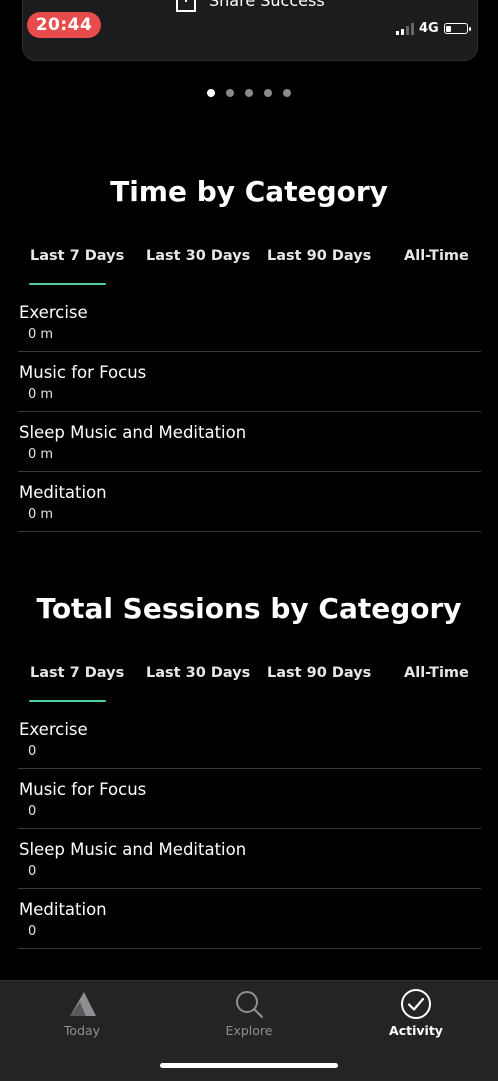 The height and width of the screenshot is (1081, 498). I want to click on sessions-by-category-title: Total Sessions by Category, so click(249, 608).